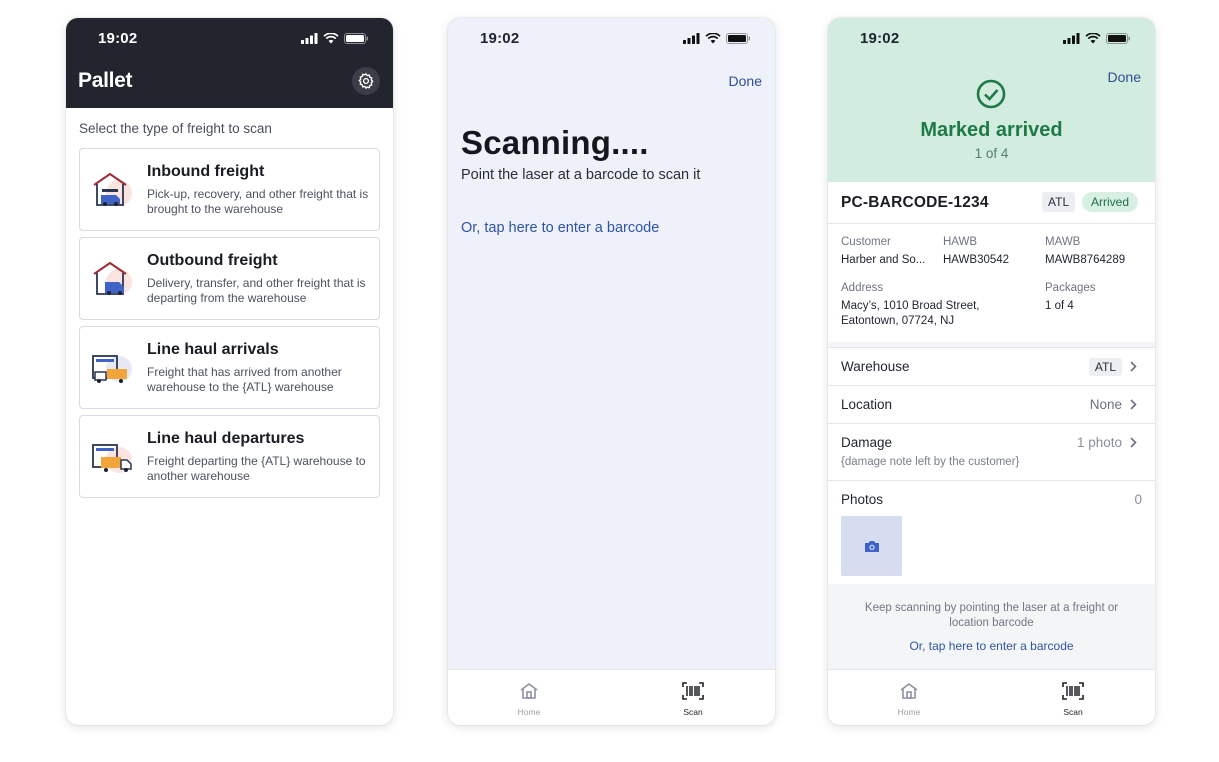 The height and width of the screenshot is (762, 1219). Describe the element at coordinates (915, 202) in the screenshot. I see `barcode-id: PC-BARCODE-1234` at that location.